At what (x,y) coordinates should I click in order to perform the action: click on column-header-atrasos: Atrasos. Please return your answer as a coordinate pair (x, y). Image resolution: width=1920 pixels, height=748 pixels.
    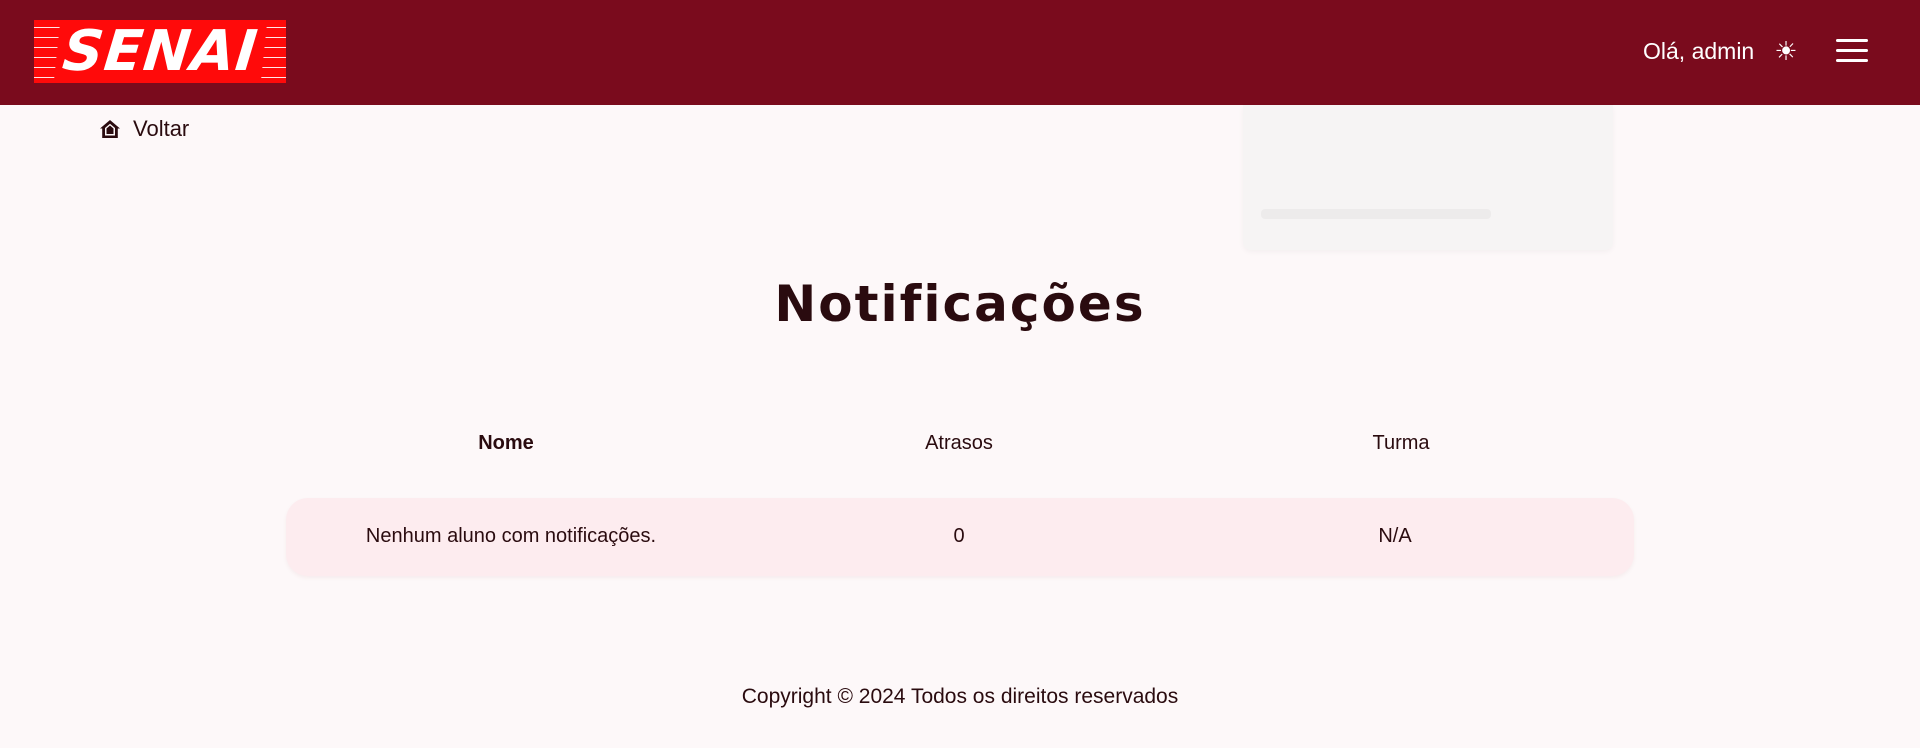
    Looking at the image, I should click on (959, 443).